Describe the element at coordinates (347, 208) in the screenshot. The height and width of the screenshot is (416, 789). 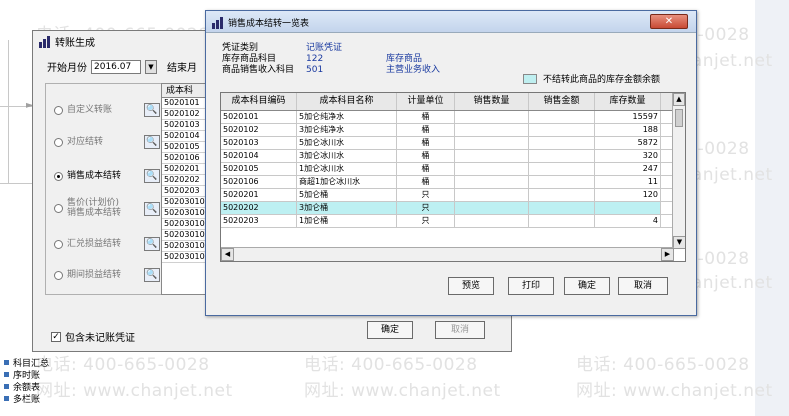
I see `table-cell-name: 3加仑桶` at that location.